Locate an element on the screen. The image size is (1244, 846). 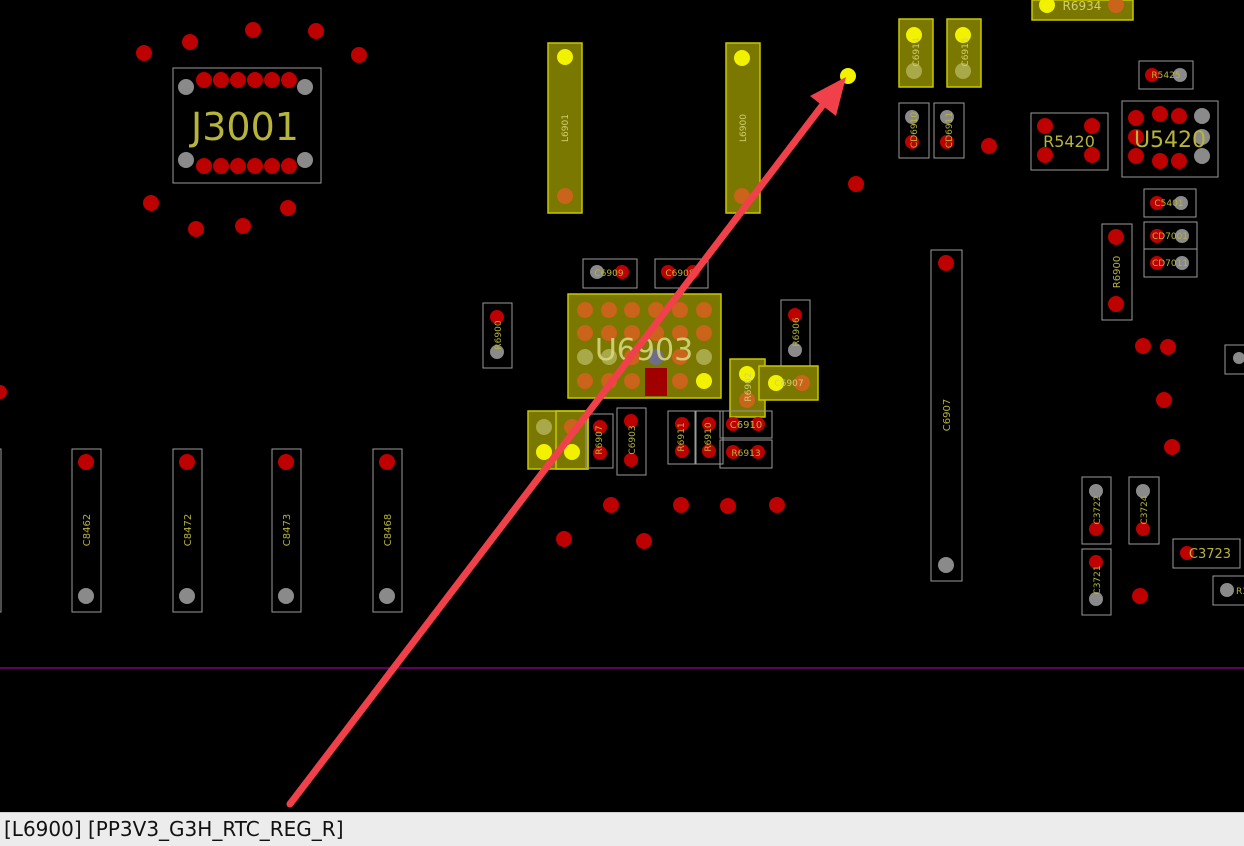
component-cd6911: CD6911 is located at coordinates (949, 130).